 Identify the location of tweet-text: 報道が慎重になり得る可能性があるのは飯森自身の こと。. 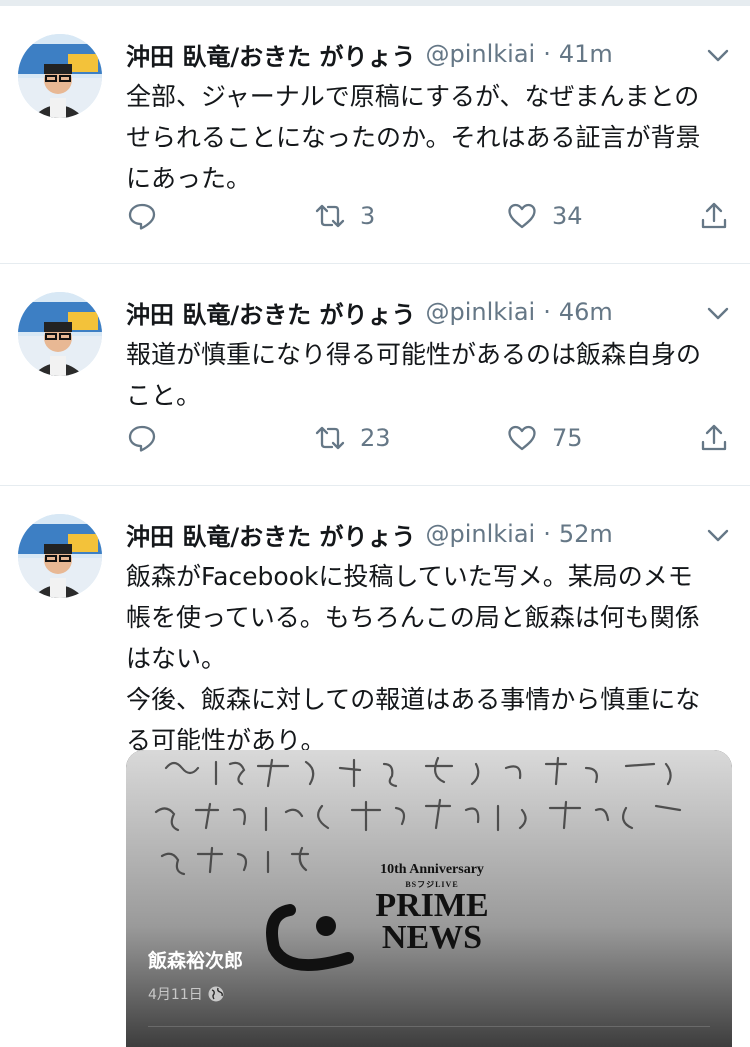
(431, 375).